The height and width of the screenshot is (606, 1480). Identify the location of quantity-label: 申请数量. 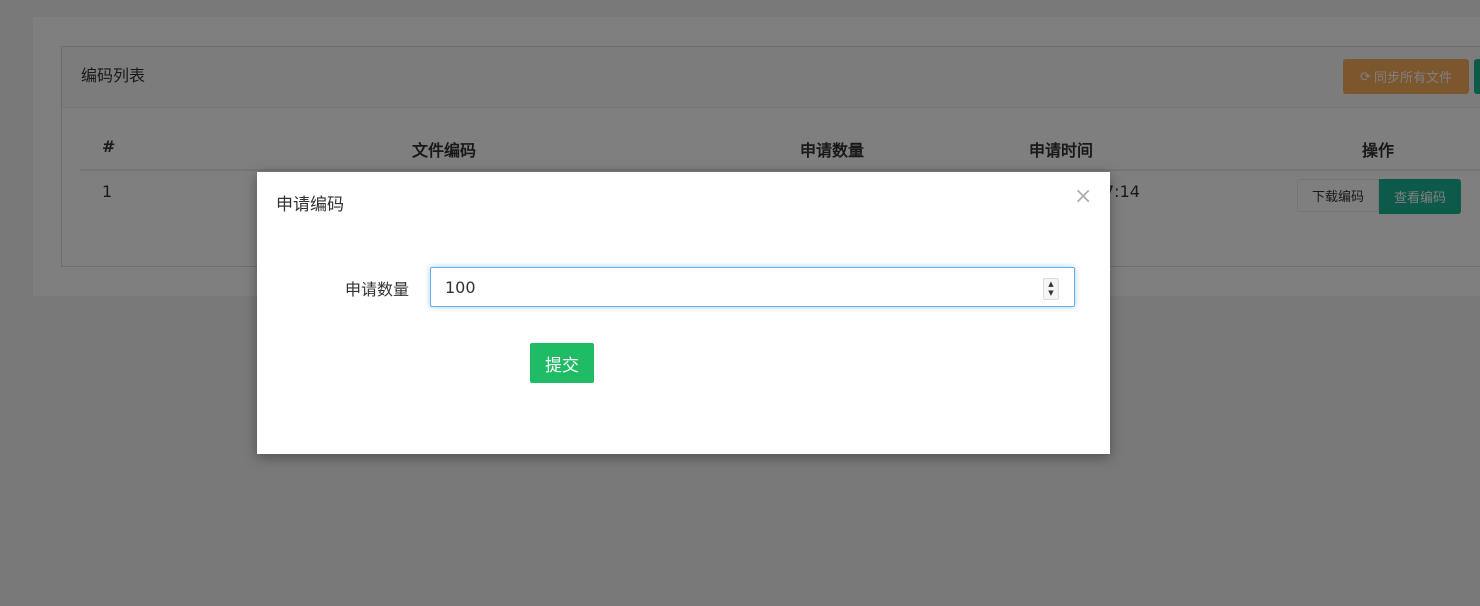
(377, 289).